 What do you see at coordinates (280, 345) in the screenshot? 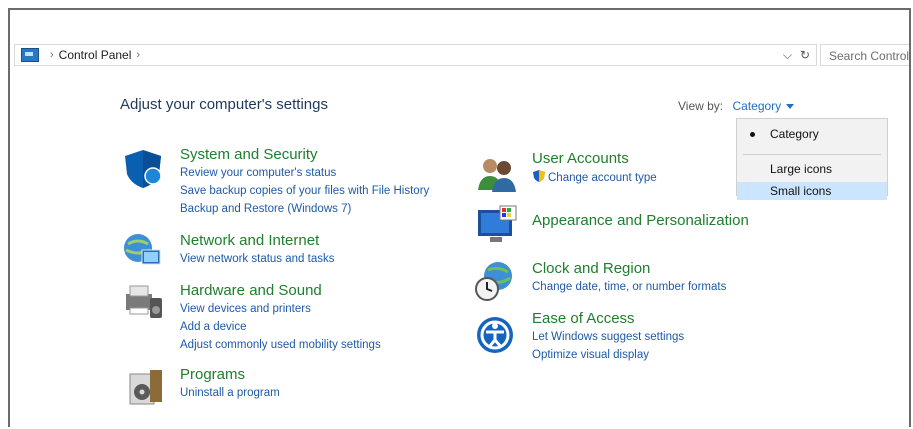
I see `link-mobility-settings: Adjust commonly used mobility settings` at bounding box center [280, 345].